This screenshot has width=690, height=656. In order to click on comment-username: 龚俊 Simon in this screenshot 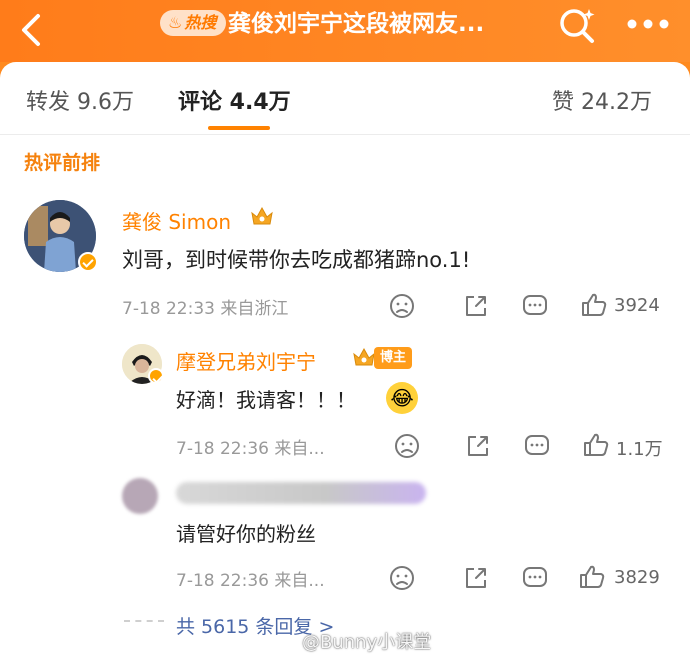, I will do `click(176, 220)`.